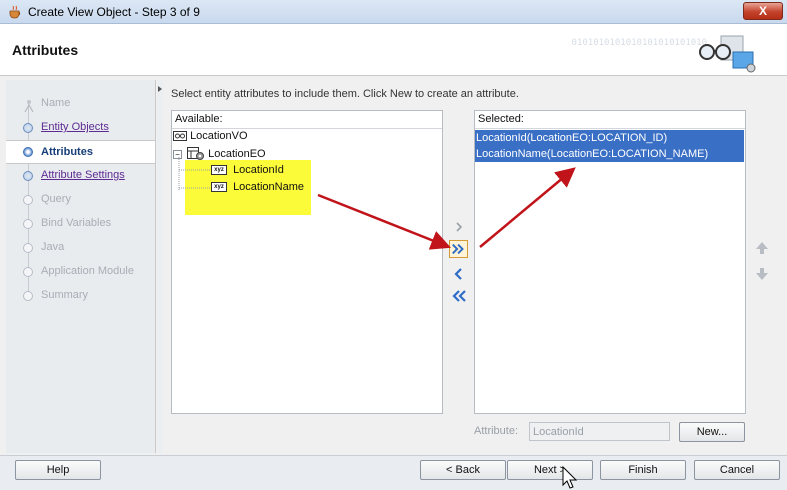 Image resolution: width=787 pixels, height=490 pixels. What do you see at coordinates (727, 54) in the screenshot?
I see `view-object-logo-icon` at bounding box center [727, 54].